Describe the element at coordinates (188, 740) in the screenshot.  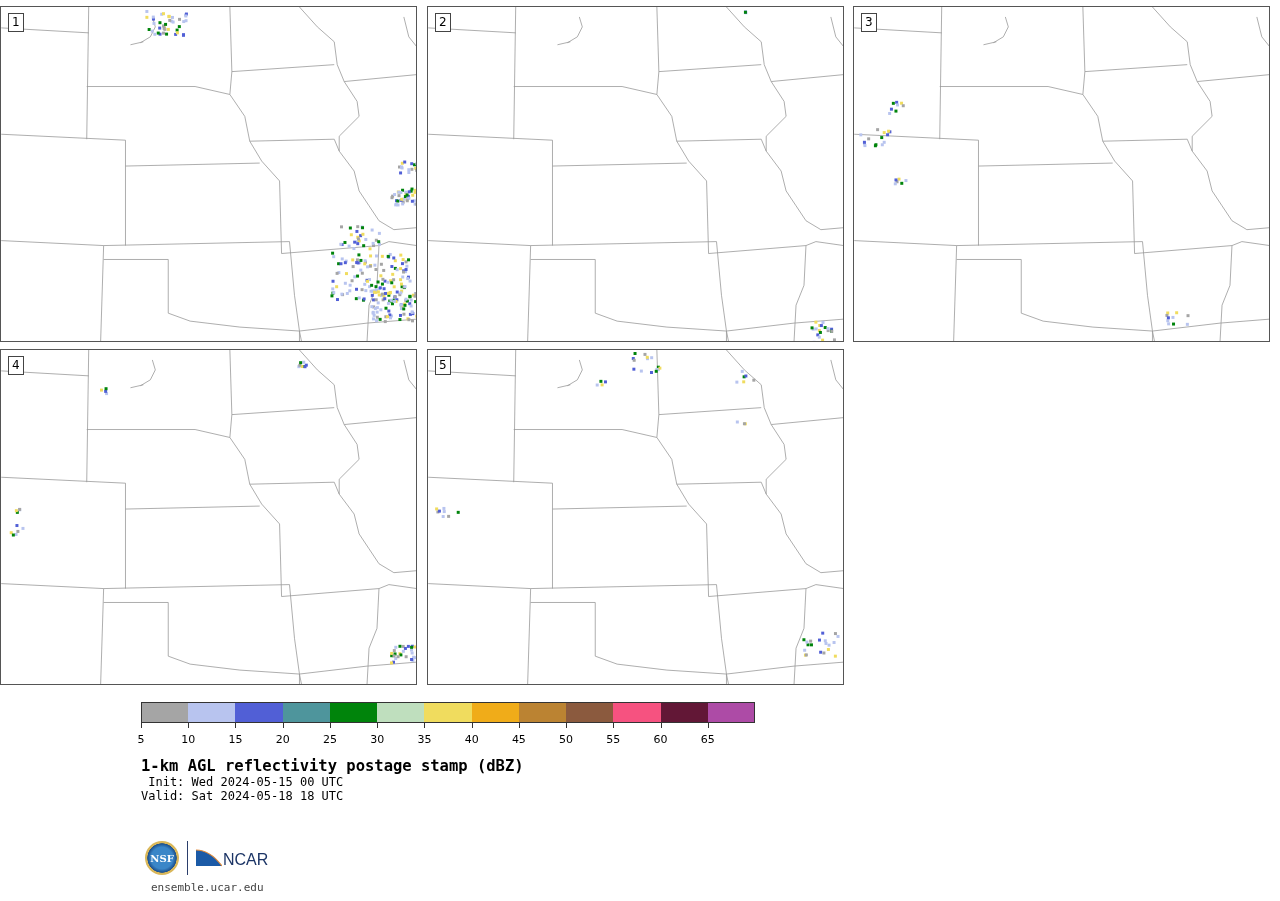
I see `colorbar-tick-label: 10` at that location.